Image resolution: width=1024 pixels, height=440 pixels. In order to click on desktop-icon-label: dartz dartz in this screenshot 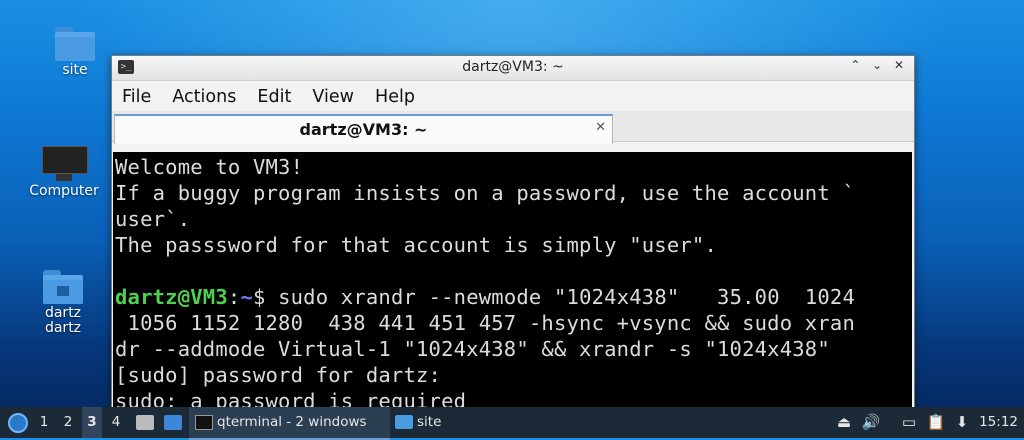, I will do `click(63, 320)`.